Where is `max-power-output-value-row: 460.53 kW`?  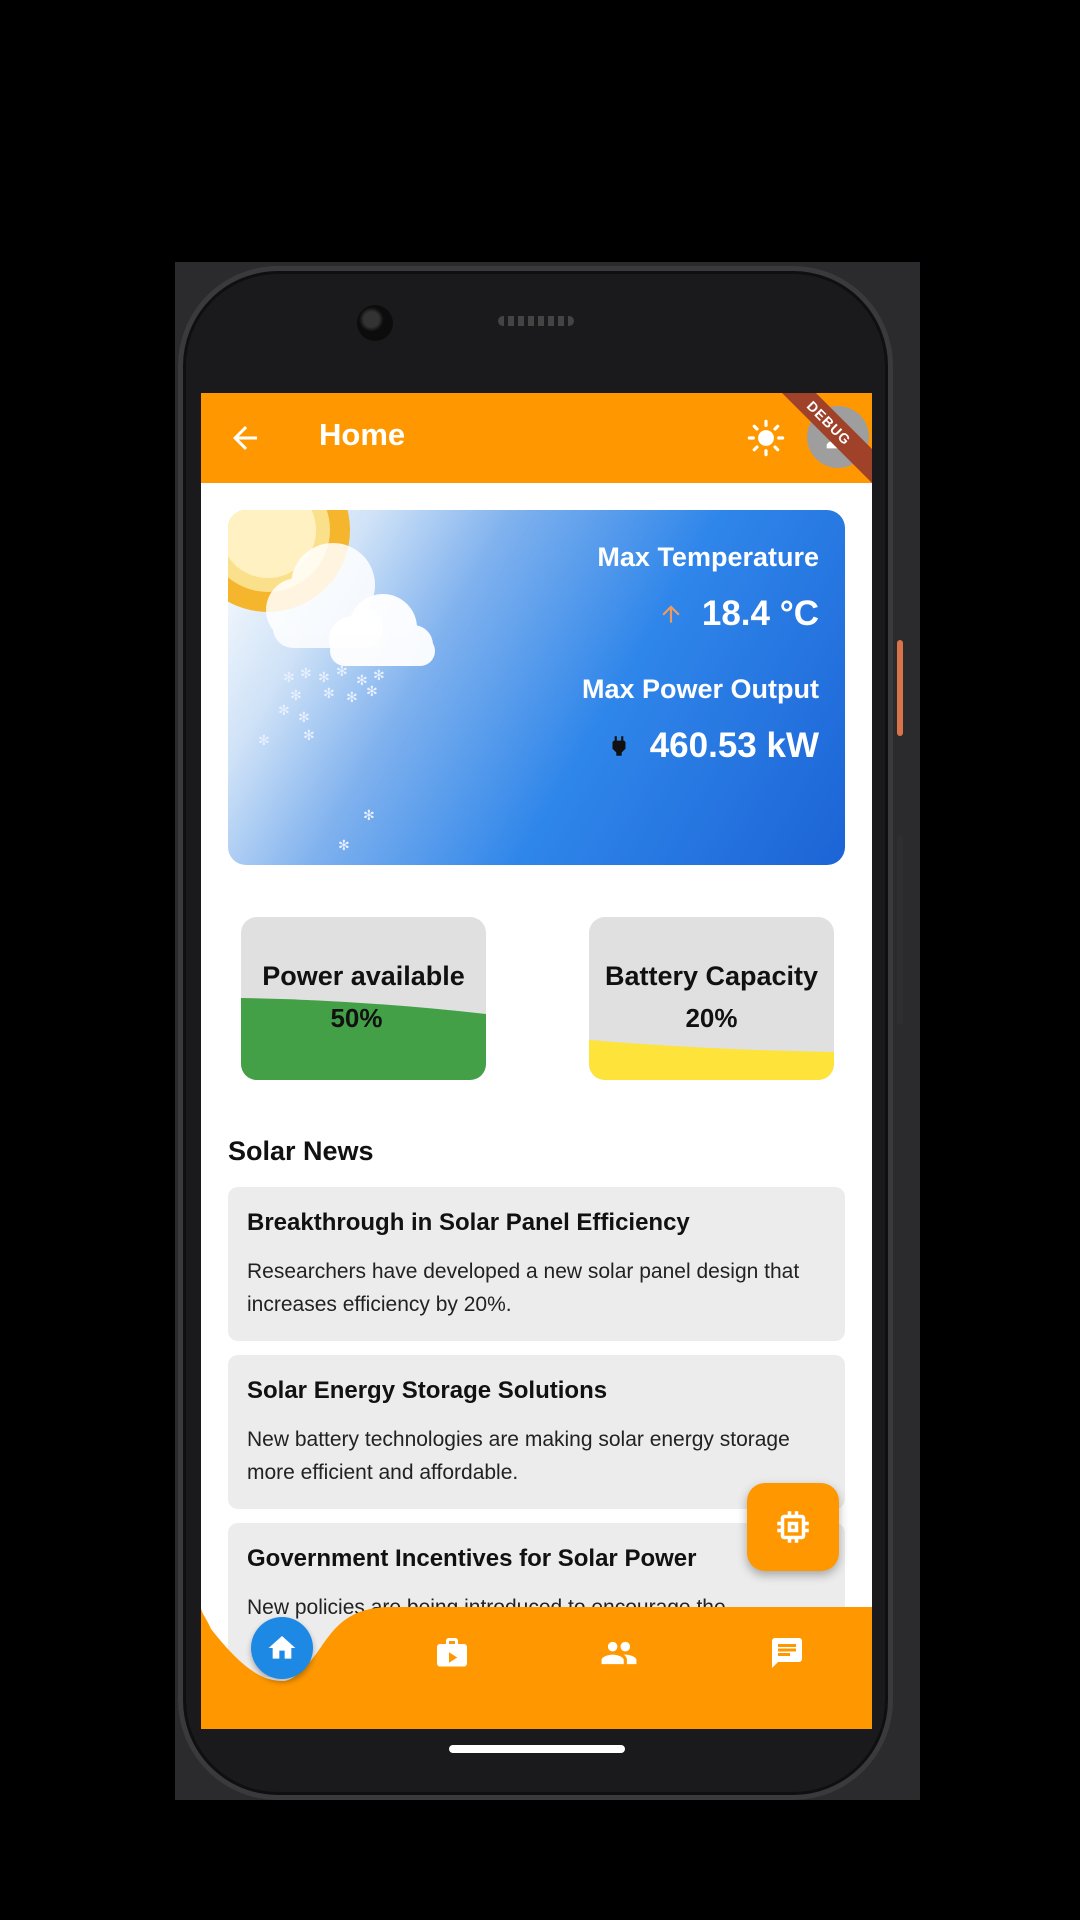 max-power-output-value-row: 460.53 kW is located at coordinates (712, 746).